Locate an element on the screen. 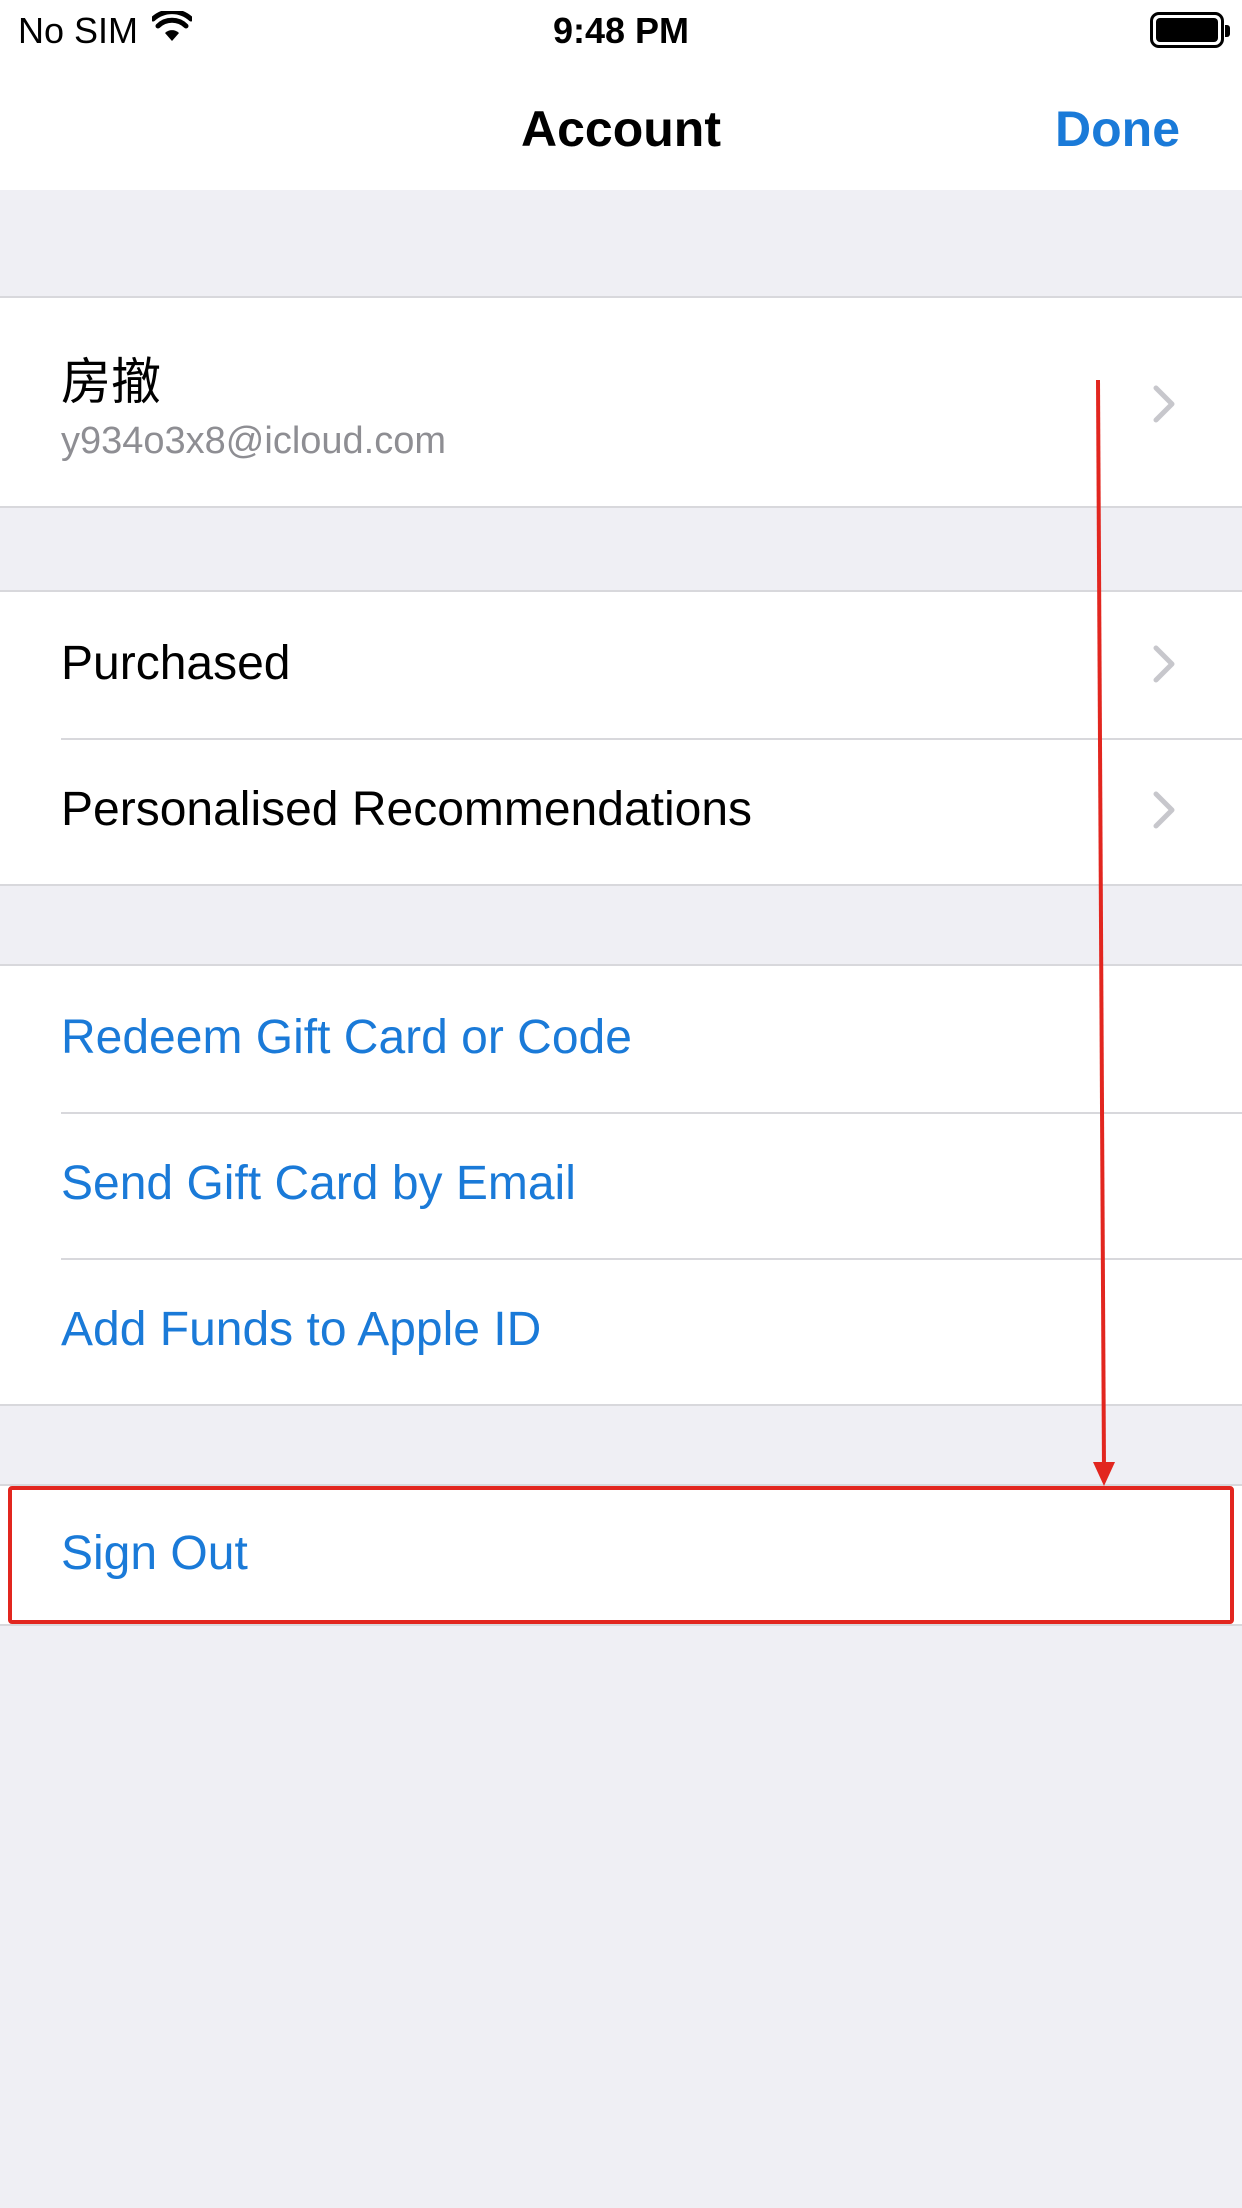  add-funds-label: Add Funds to Apple ID is located at coordinates (301, 1329).